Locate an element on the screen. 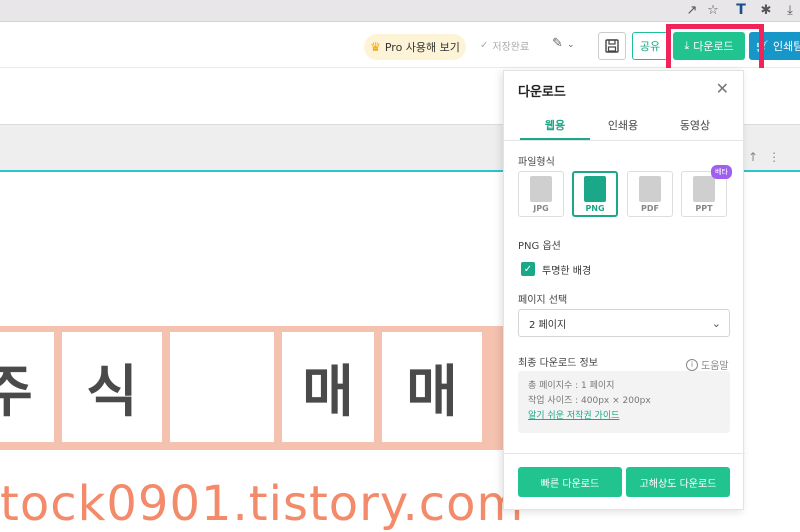  extension-icon: ✱ is located at coordinates (766, 10).